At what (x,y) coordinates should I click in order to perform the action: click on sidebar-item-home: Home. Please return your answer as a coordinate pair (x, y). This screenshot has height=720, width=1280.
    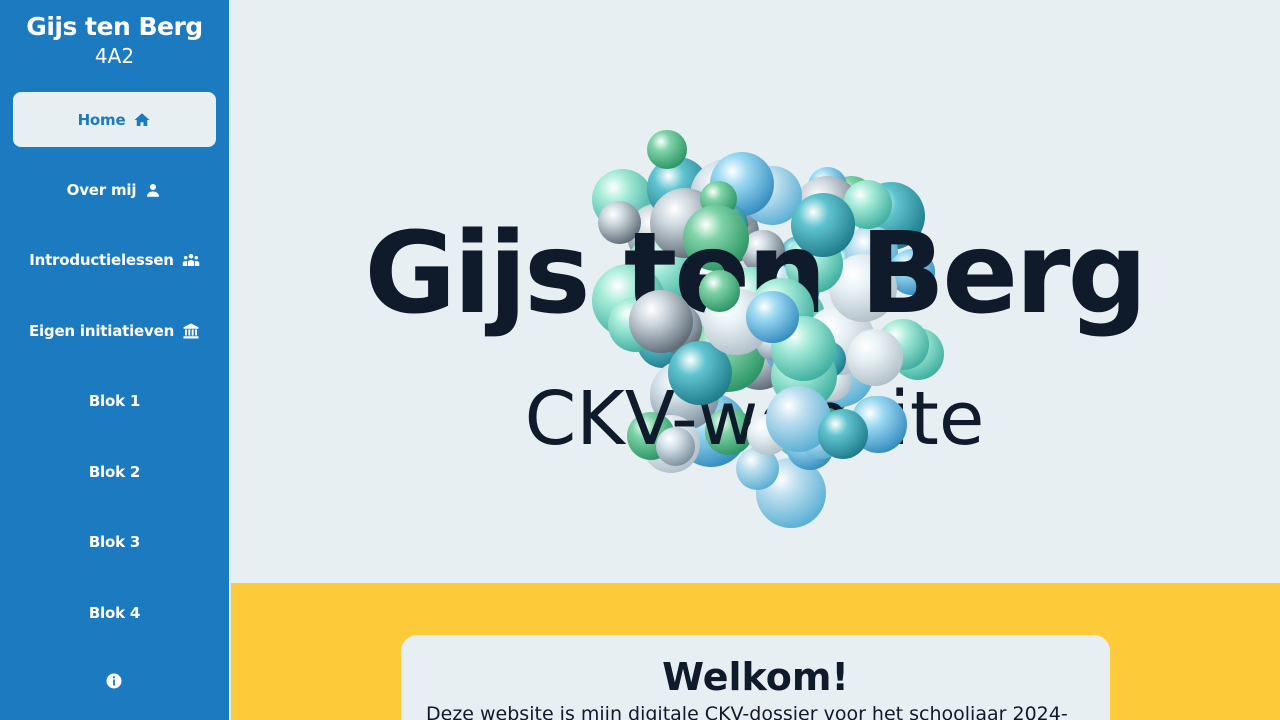
    Looking at the image, I should click on (114, 119).